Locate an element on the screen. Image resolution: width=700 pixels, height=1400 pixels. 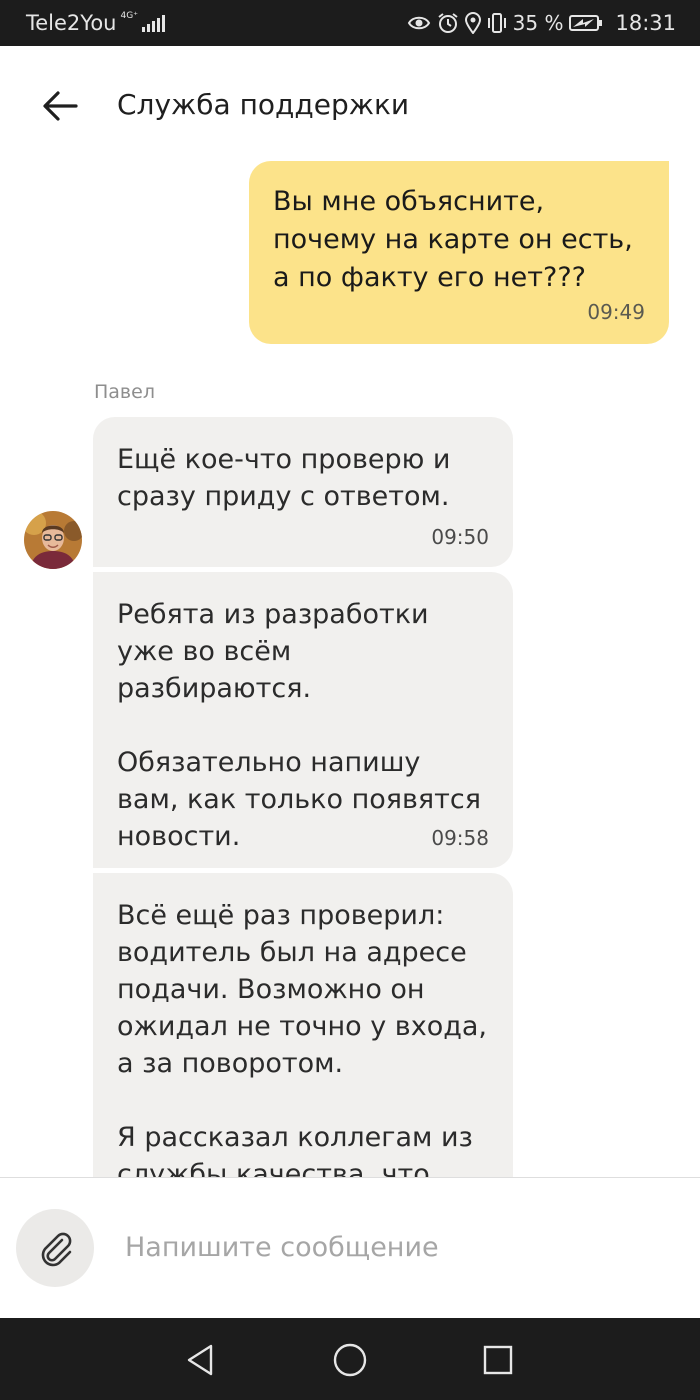
chat-header: Служба поддержки is located at coordinates (350, 106).